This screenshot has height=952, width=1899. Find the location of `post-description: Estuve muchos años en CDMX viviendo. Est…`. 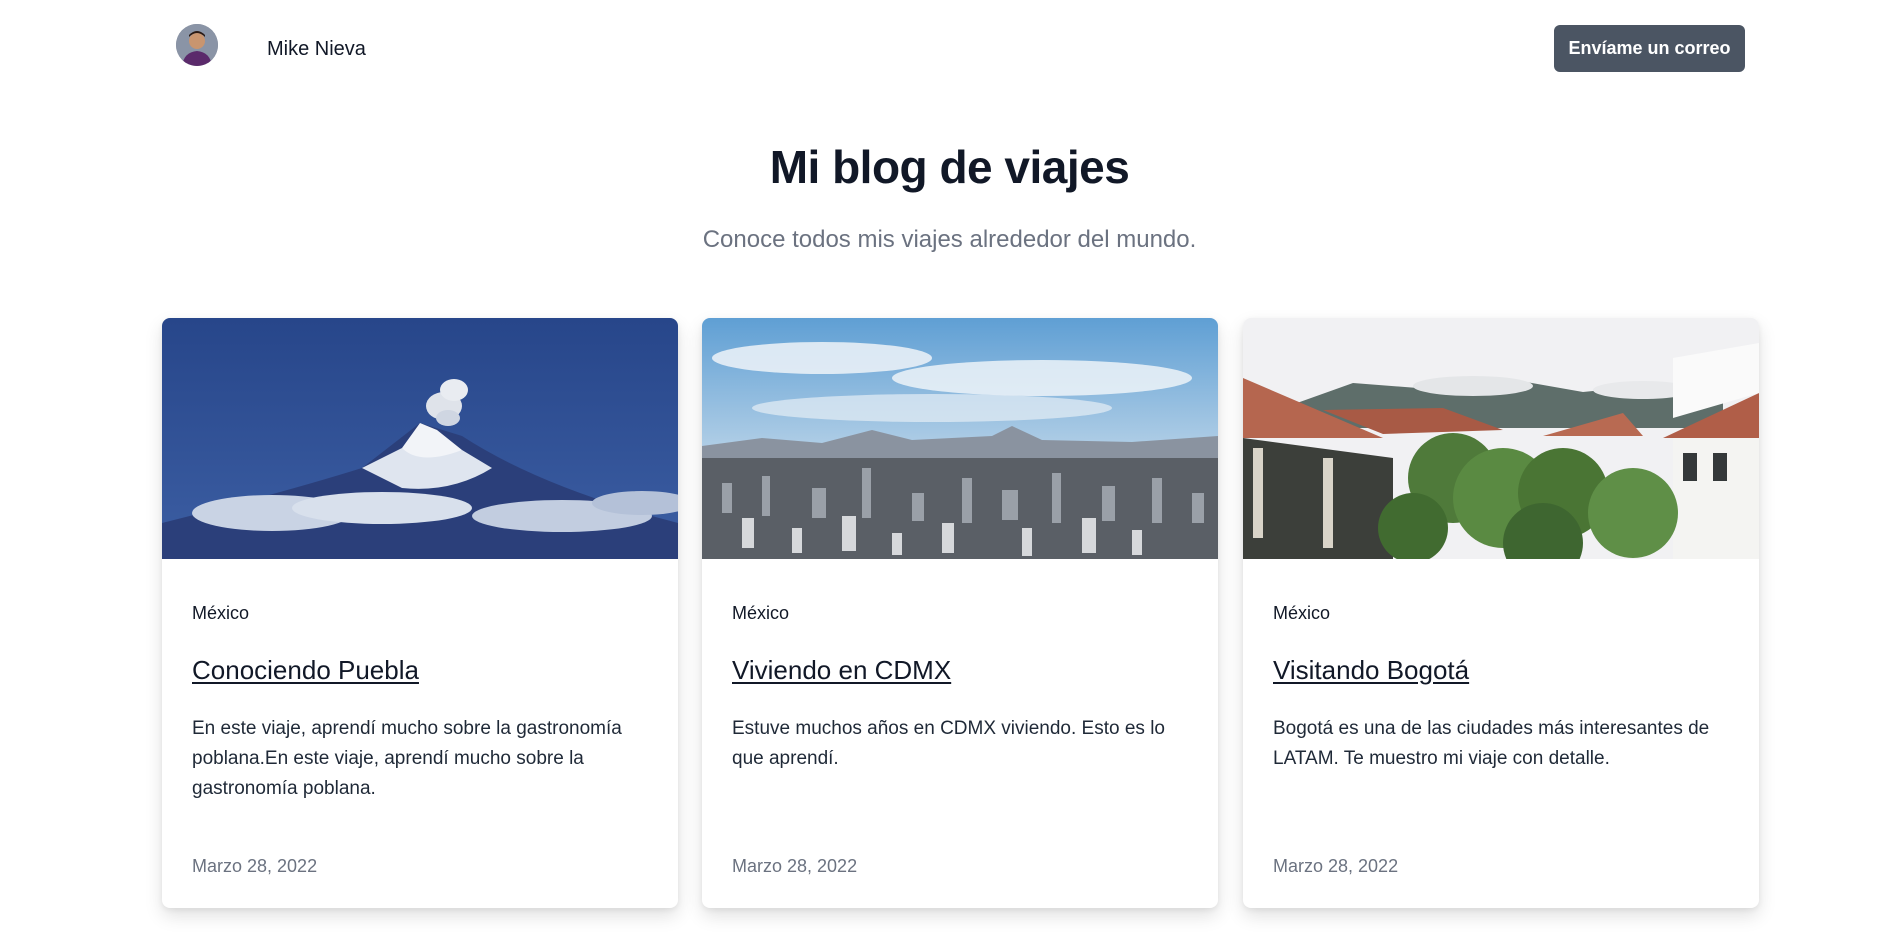

post-description: Estuve muchos años en CDMX viviendo. Est… is located at coordinates (948, 743).